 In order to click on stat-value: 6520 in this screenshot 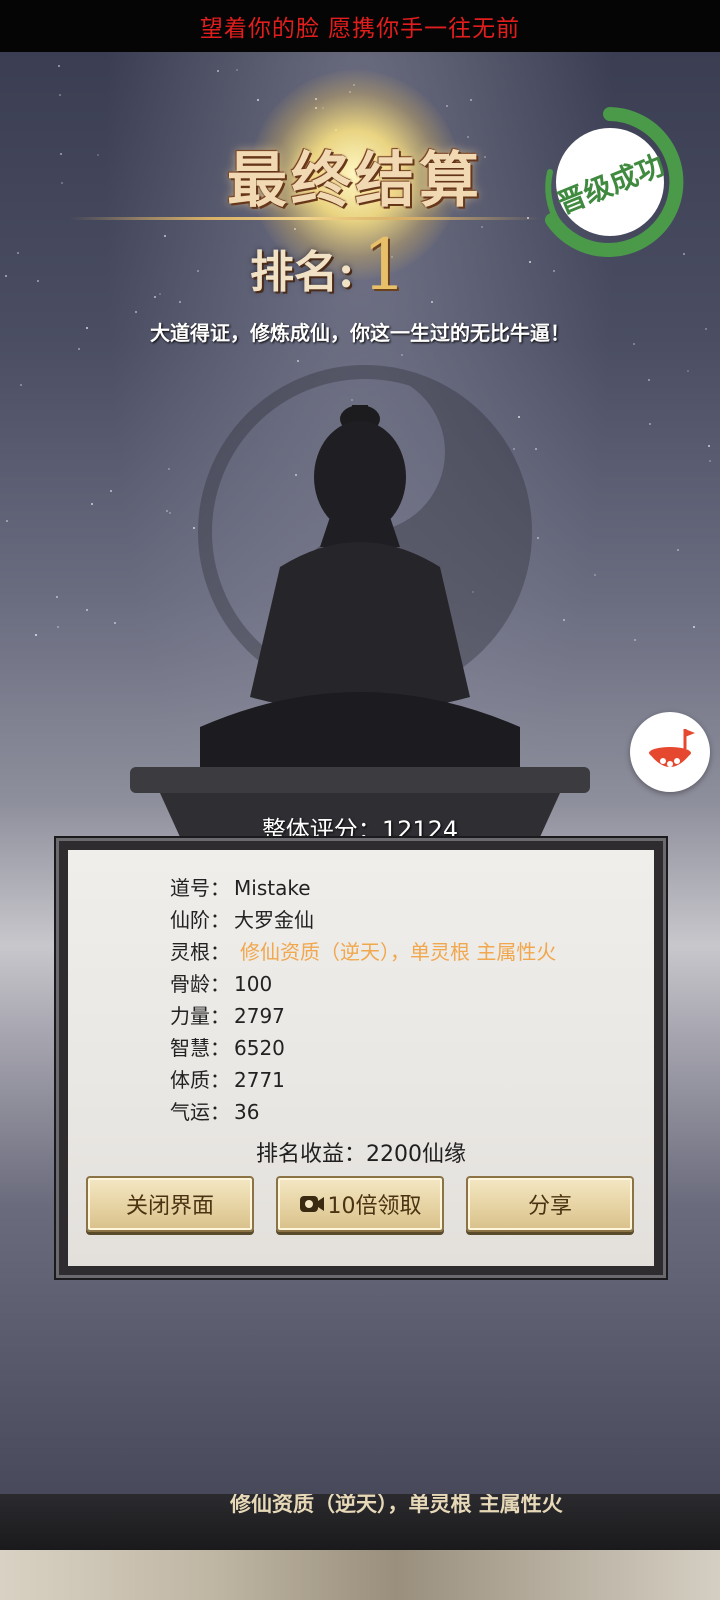, I will do `click(259, 1048)`.